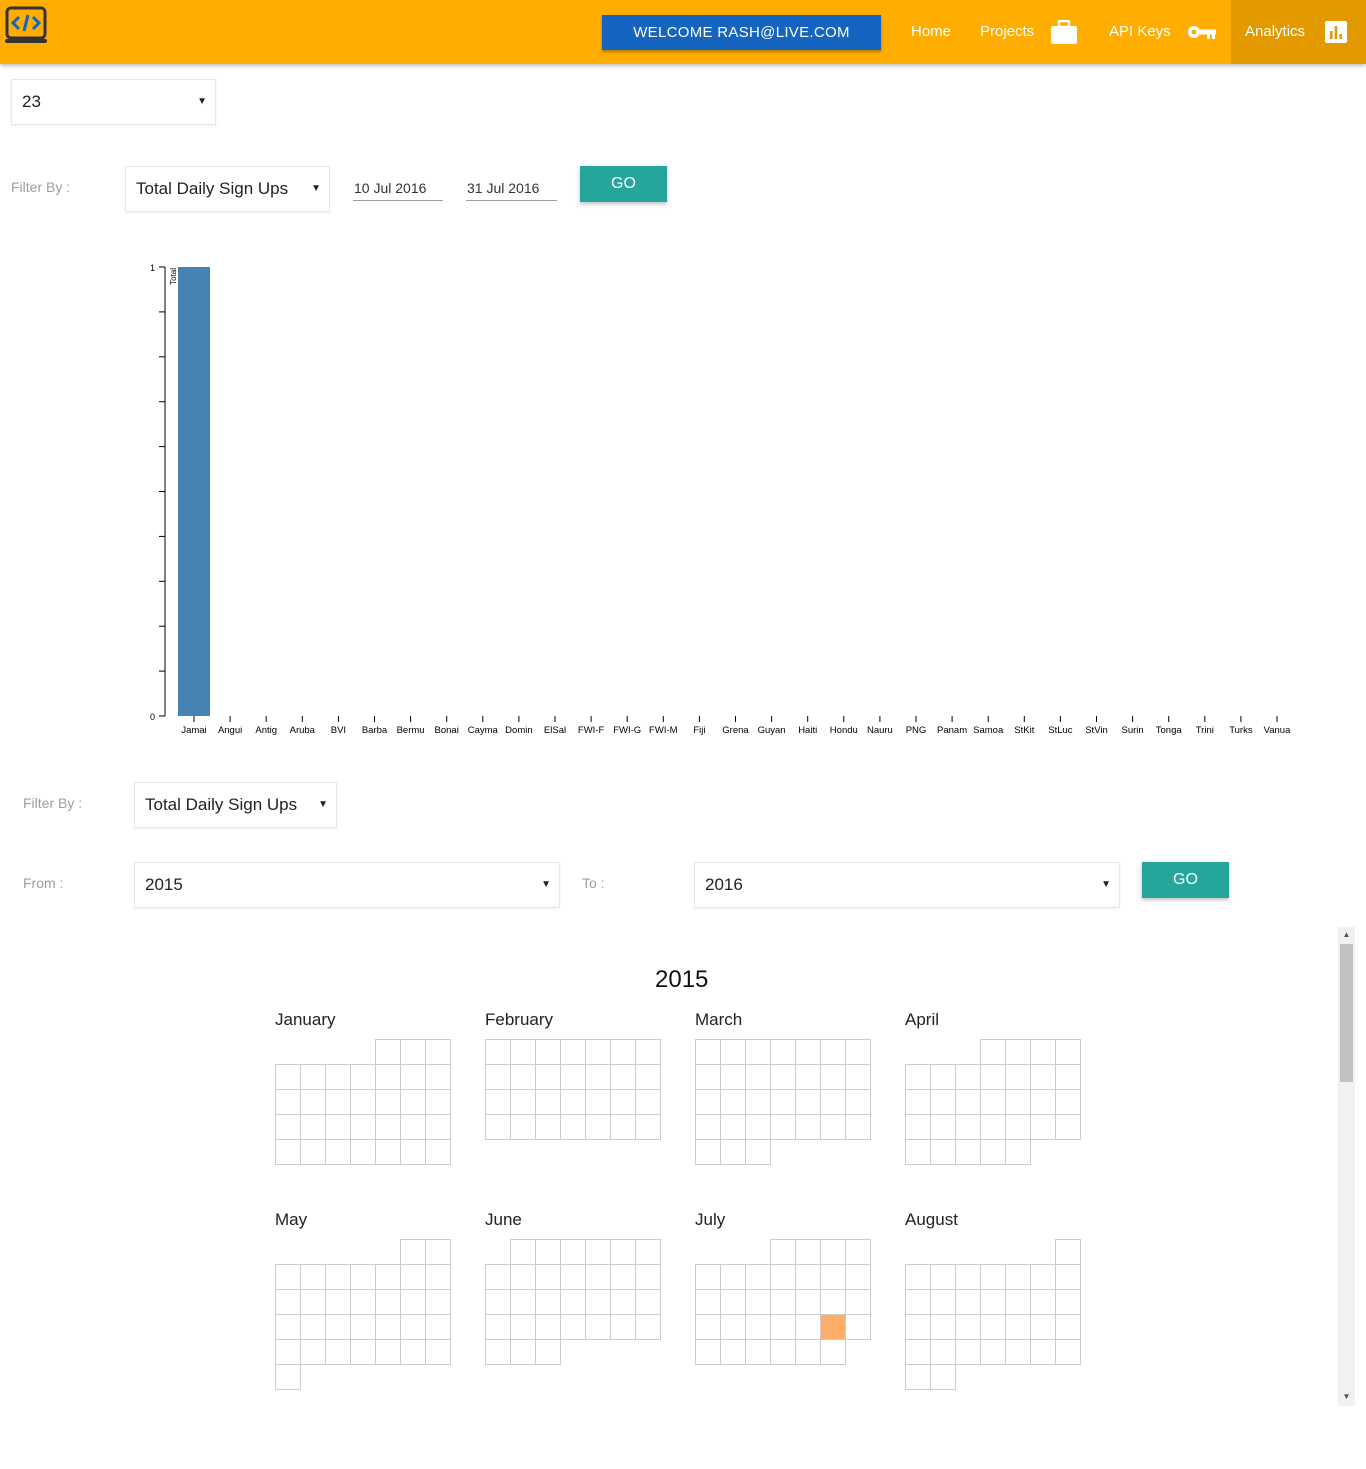  Describe the element at coordinates (623, 184) in the screenshot. I see `go-button: GO` at that location.